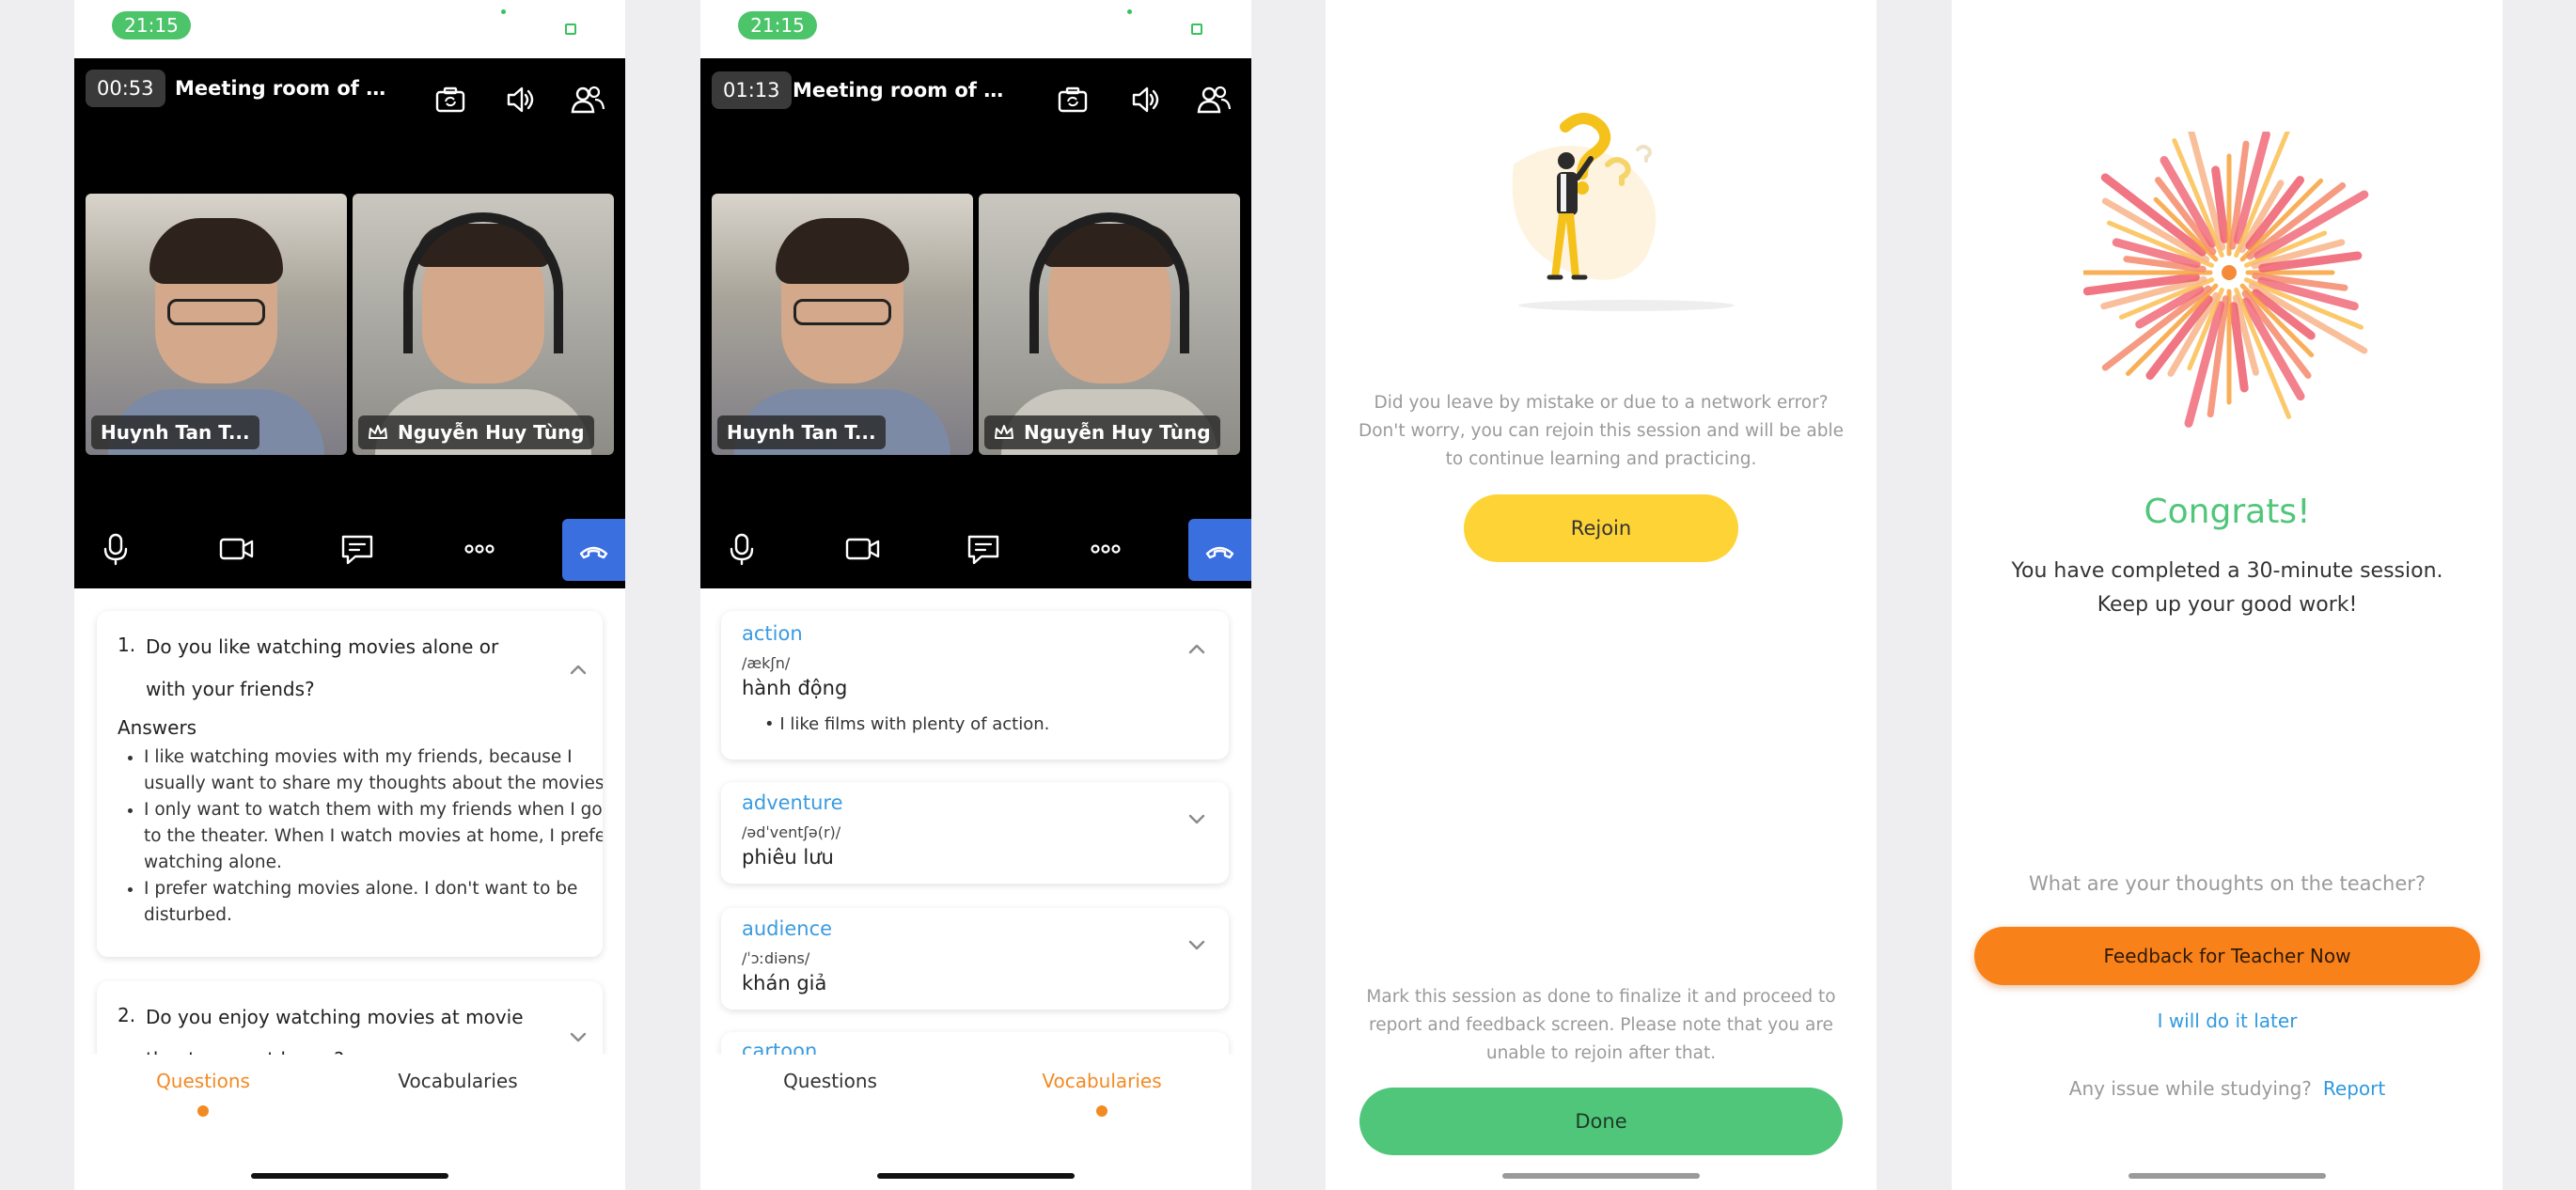  What do you see at coordinates (785, 983) in the screenshot?
I see `vocab-meaning: khán giả` at bounding box center [785, 983].